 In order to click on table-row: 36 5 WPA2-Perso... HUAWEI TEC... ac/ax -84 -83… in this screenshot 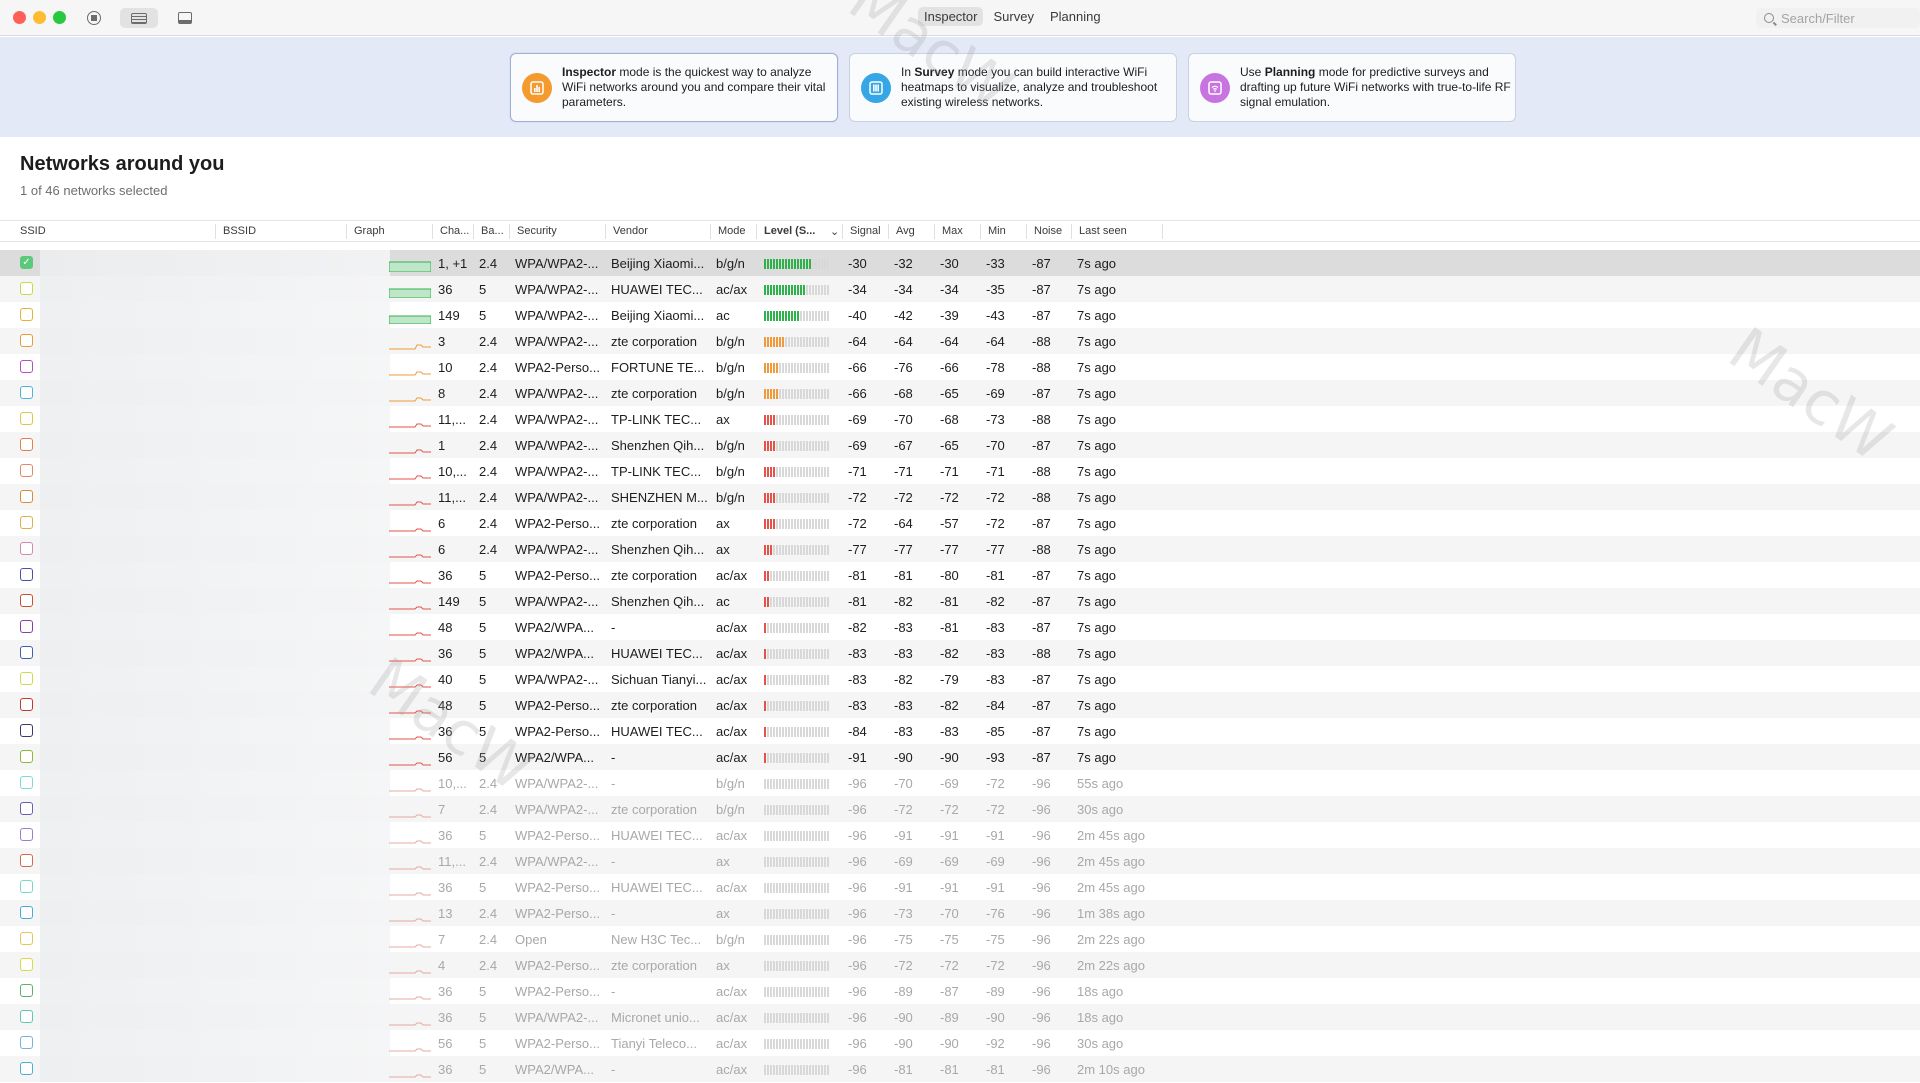, I will do `click(960, 731)`.